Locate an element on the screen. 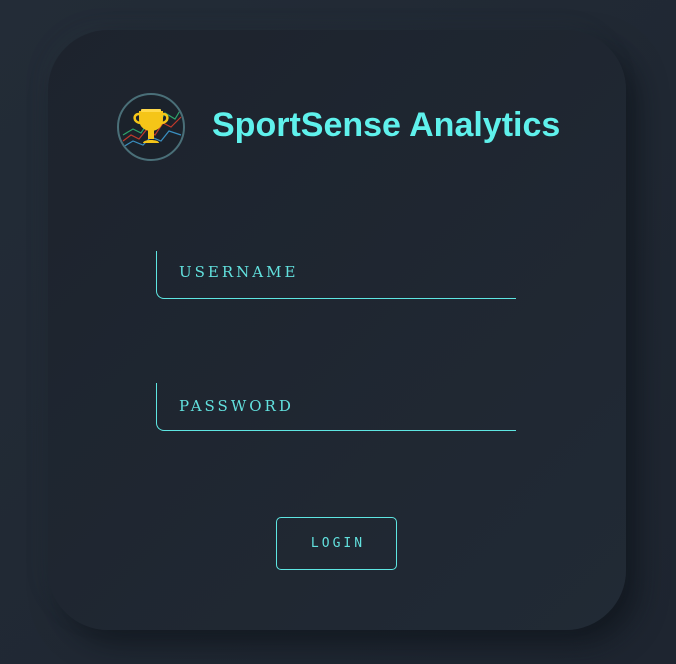  username-field: USERNAME is located at coordinates (336, 275).